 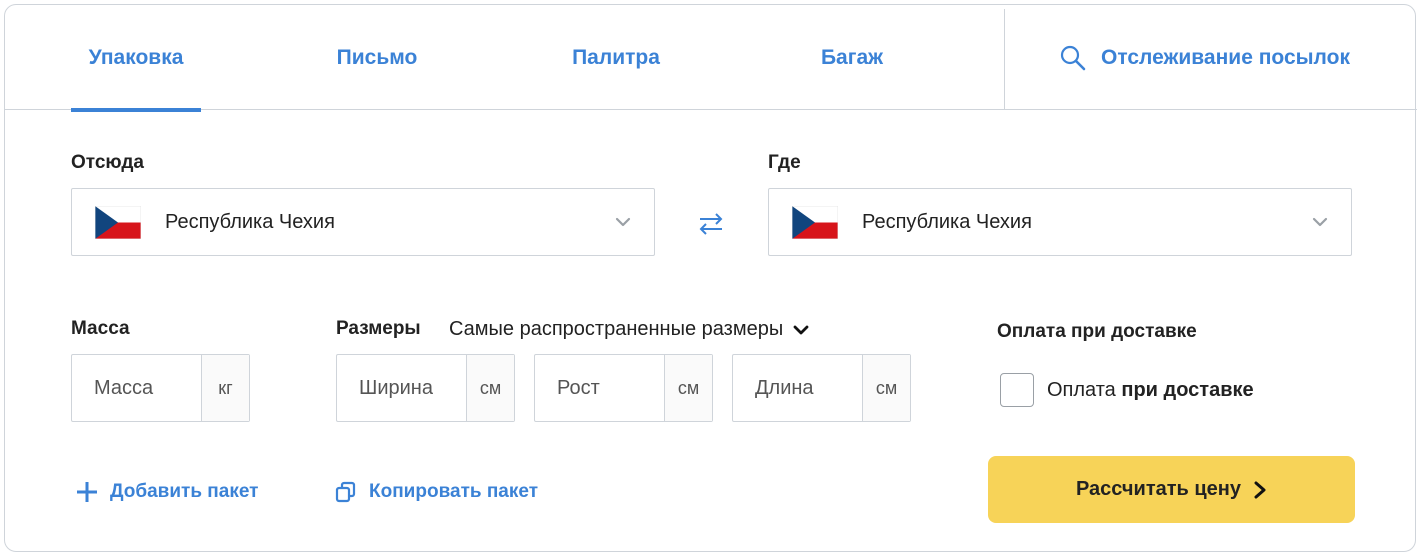 What do you see at coordinates (947, 221) in the screenshot?
I see `to-country-value: Республика Чехия` at bounding box center [947, 221].